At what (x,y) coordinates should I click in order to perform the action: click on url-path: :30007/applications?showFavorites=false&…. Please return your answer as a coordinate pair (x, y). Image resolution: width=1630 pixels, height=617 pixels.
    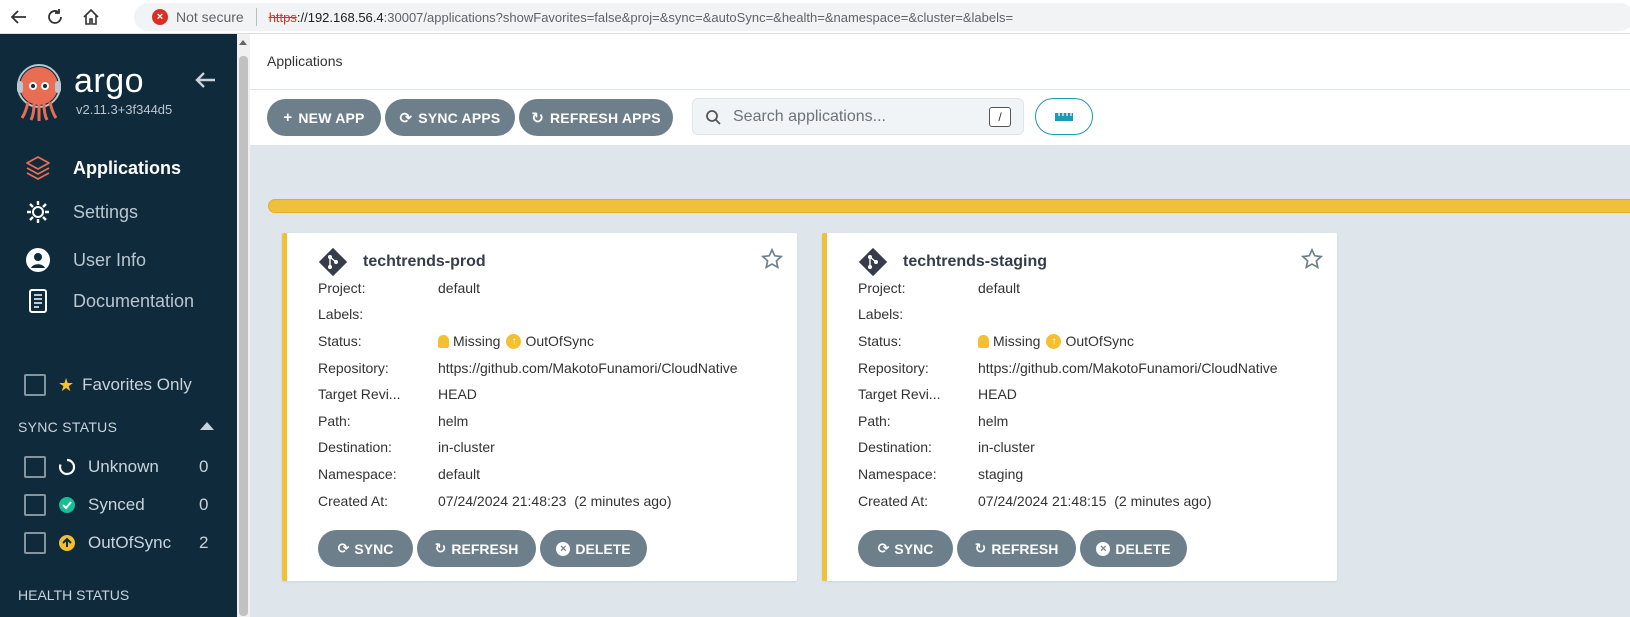
    Looking at the image, I should click on (698, 17).